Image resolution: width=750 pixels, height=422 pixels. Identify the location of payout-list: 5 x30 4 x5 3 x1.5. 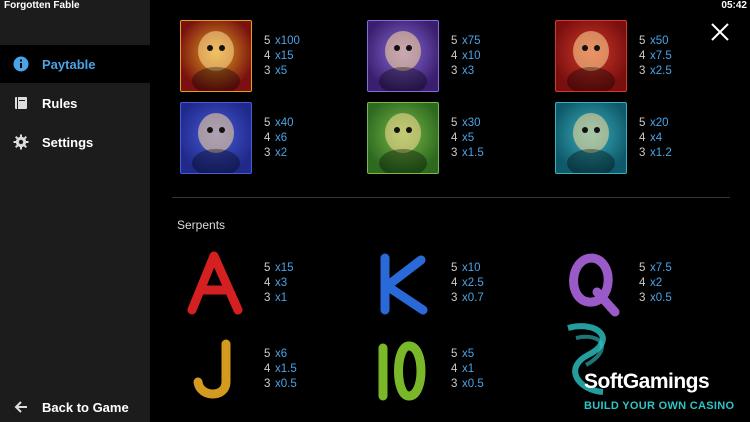
(467, 138).